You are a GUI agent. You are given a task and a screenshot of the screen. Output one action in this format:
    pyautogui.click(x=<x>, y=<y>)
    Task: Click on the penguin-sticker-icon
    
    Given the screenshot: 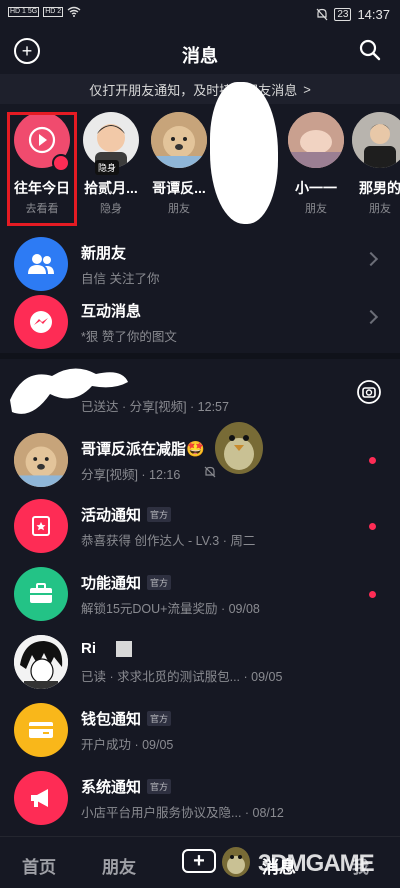 What is the action you would take?
    pyautogui.click(x=239, y=448)
    